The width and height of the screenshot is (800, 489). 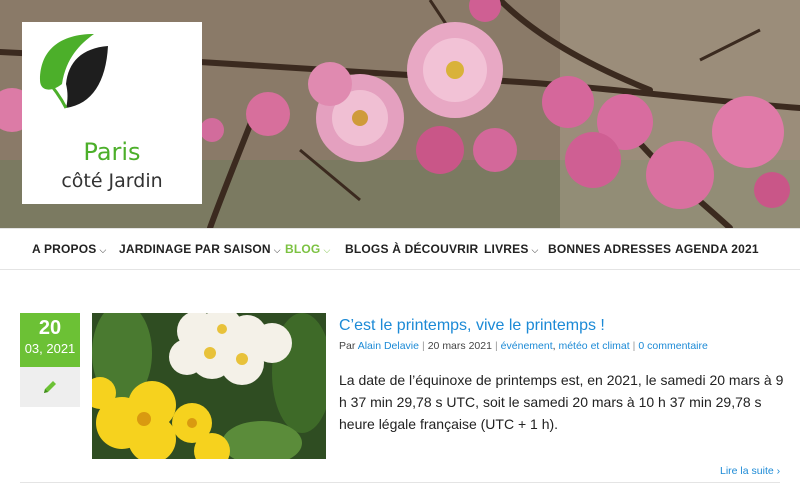 What do you see at coordinates (64, 249) in the screenshot?
I see `nav-label: A PROPOS` at bounding box center [64, 249].